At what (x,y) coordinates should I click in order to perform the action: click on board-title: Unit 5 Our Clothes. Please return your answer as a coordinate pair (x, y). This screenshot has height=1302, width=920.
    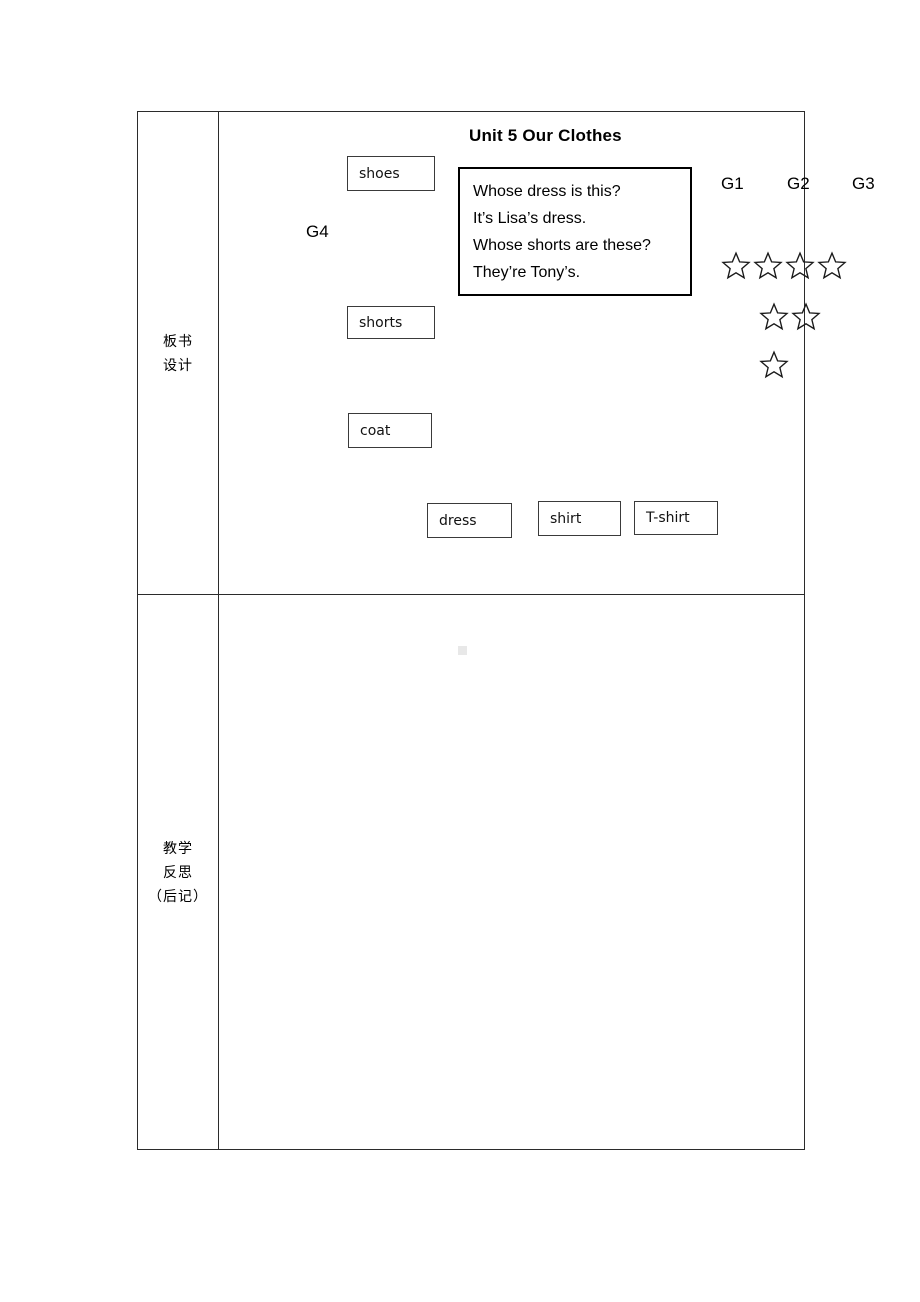
    Looking at the image, I should click on (545, 135).